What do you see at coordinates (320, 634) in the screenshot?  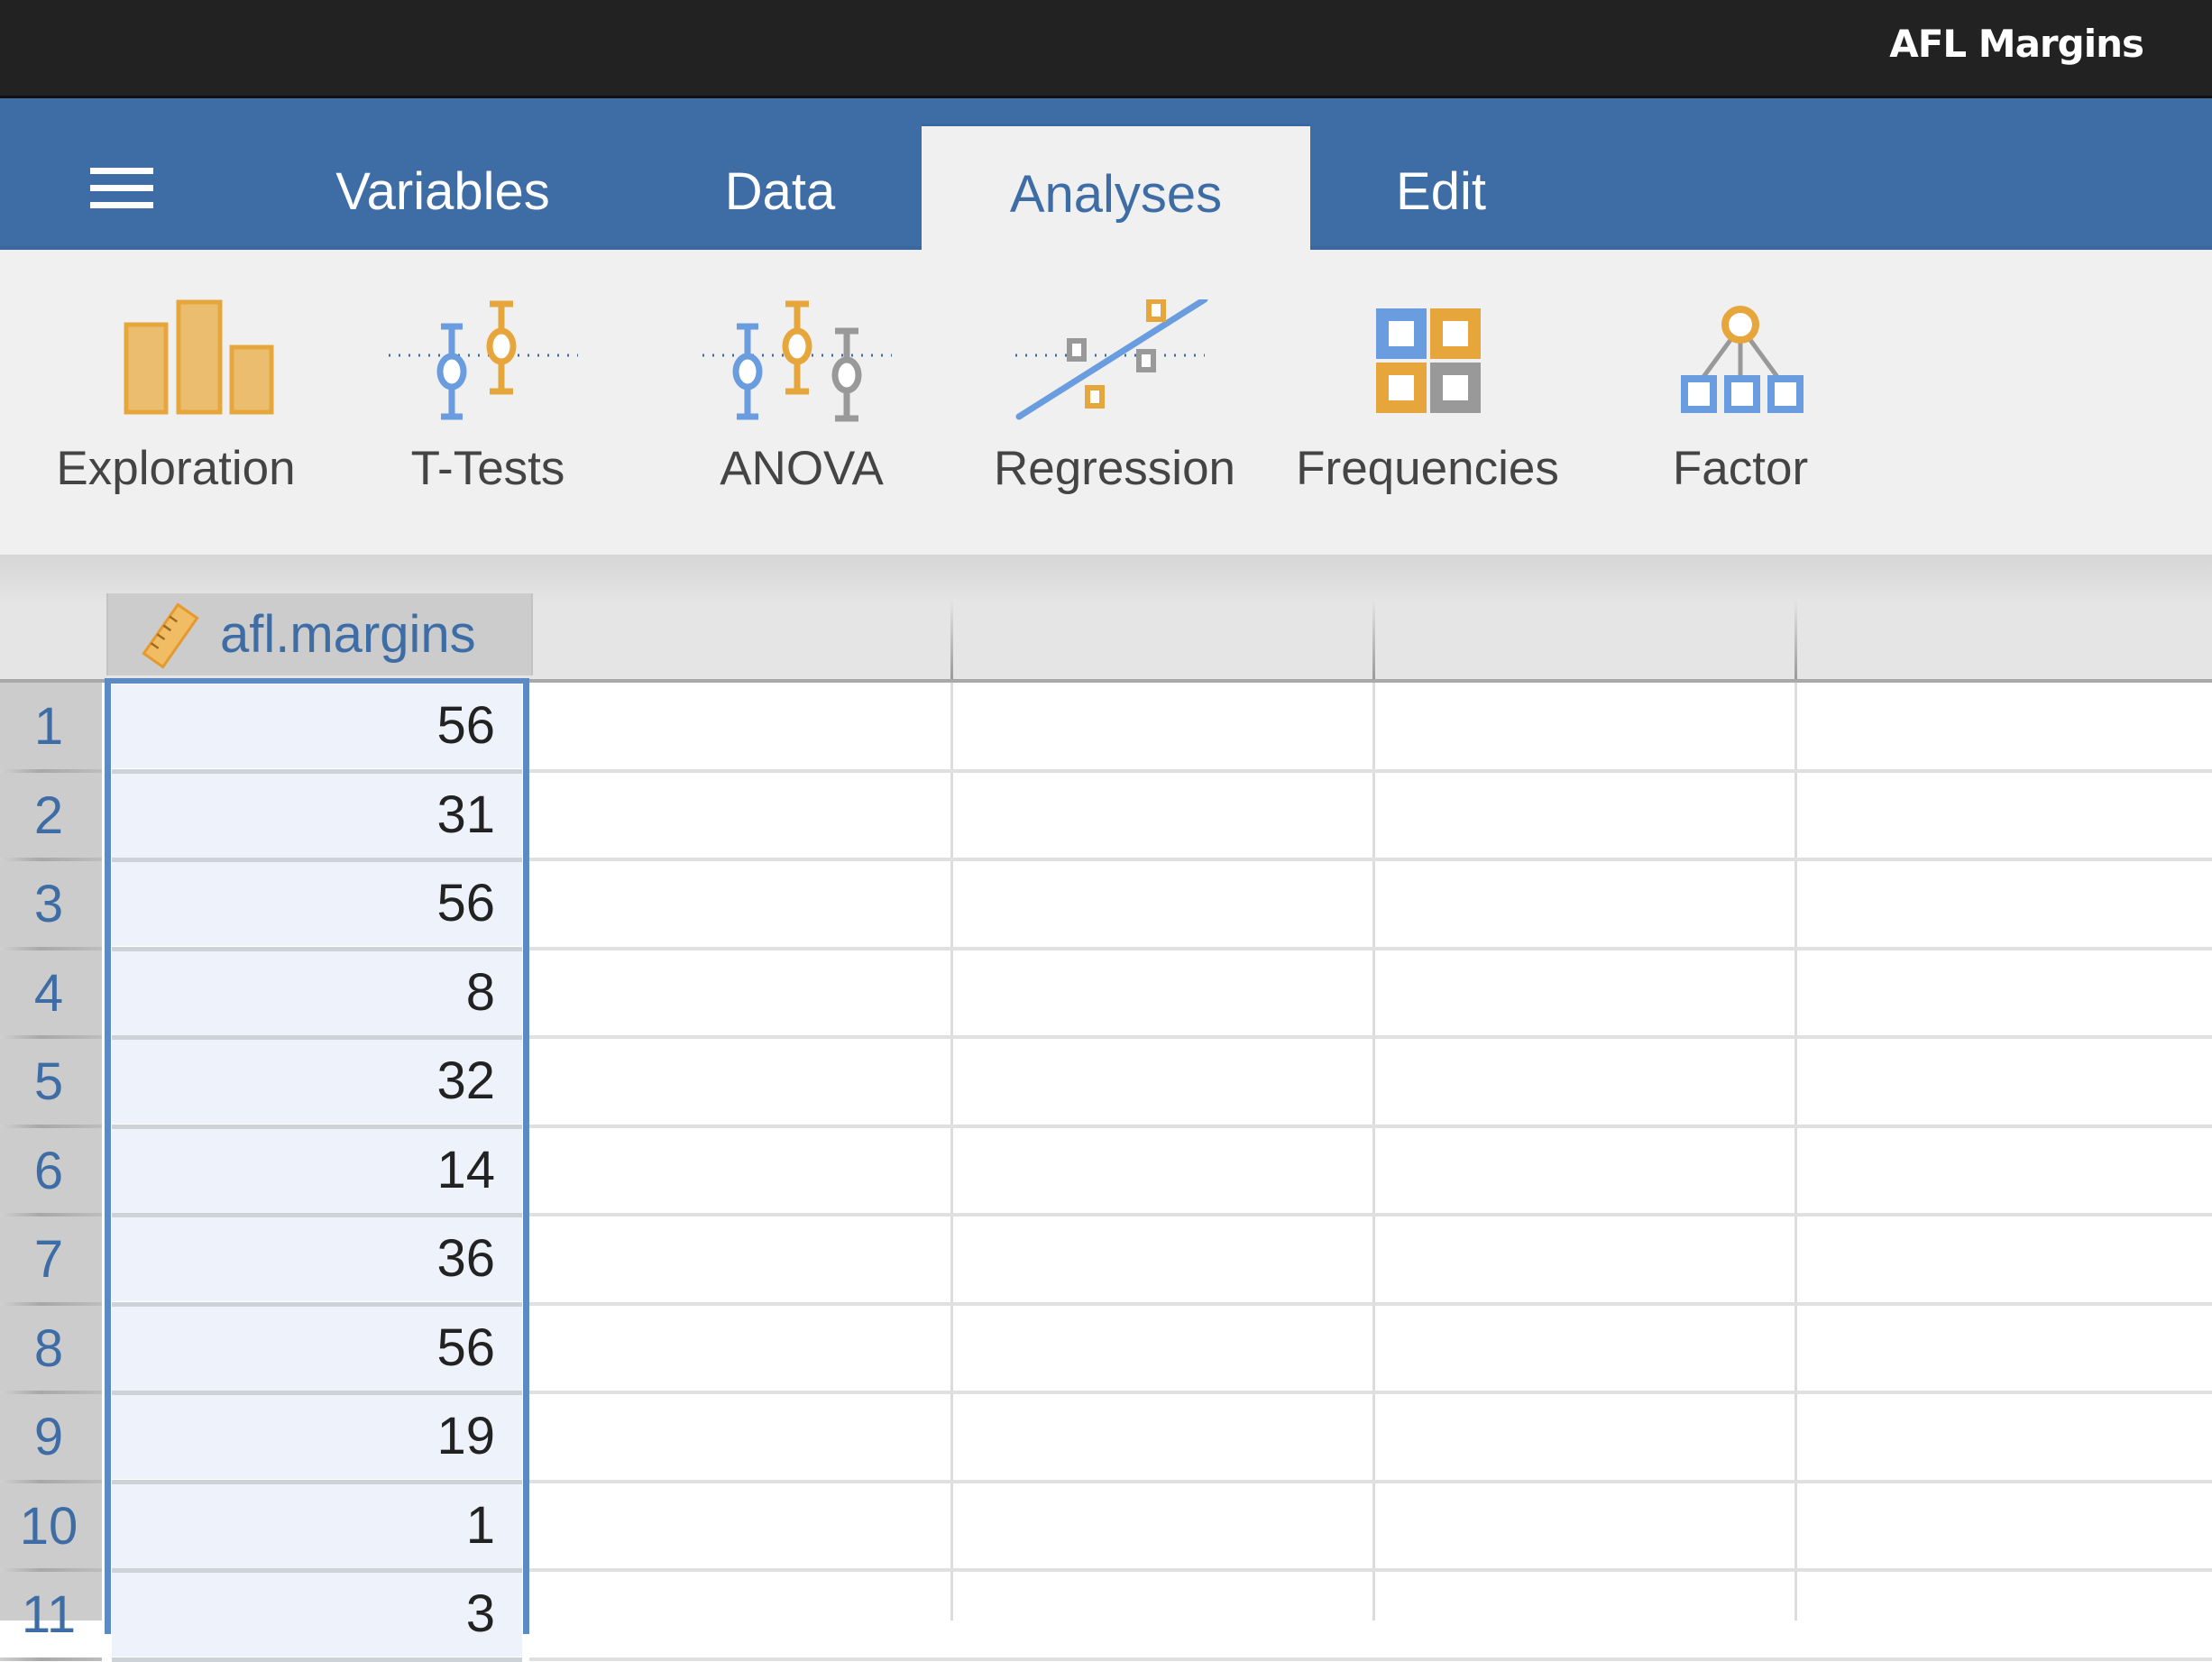 I see `column-header-afl-margins: afl.margins` at bounding box center [320, 634].